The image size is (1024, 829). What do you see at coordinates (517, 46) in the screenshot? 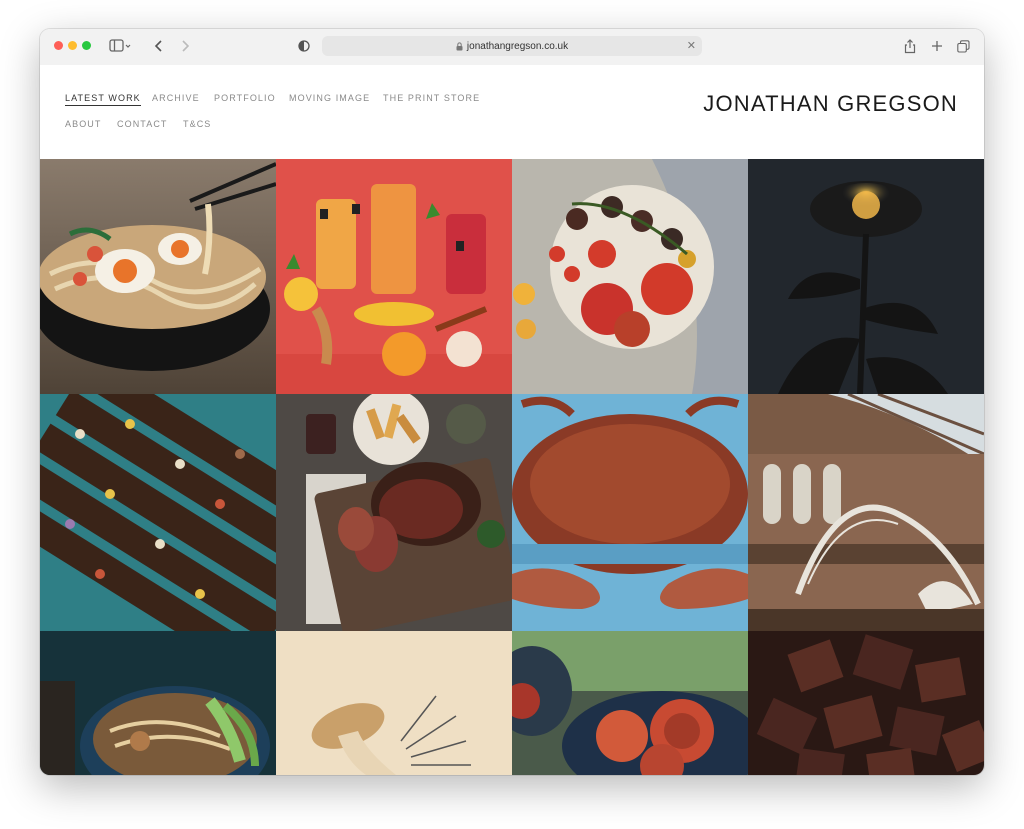
I see `url-text: jonathangregson.co.uk` at bounding box center [517, 46].